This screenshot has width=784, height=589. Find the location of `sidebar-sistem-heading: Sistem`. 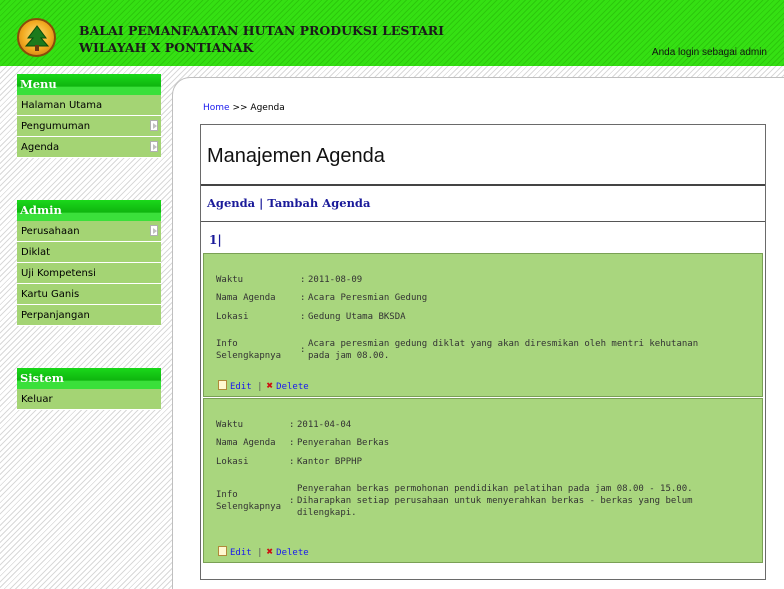

sidebar-sistem-heading: Sistem is located at coordinates (89, 378).